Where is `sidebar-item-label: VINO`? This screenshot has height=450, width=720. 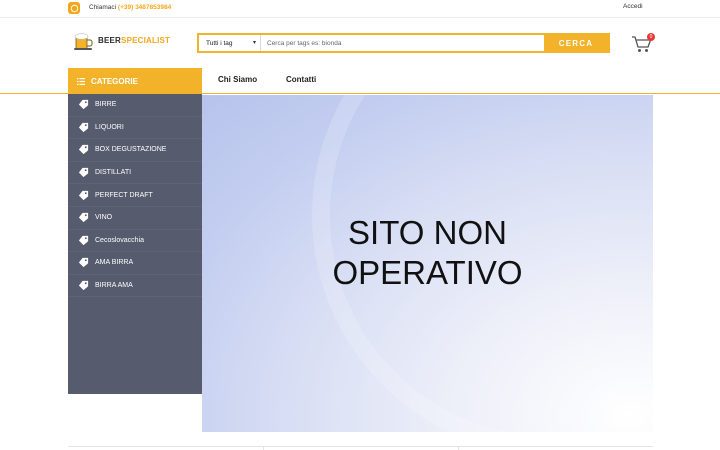
sidebar-item-label: VINO is located at coordinates (104, 218).